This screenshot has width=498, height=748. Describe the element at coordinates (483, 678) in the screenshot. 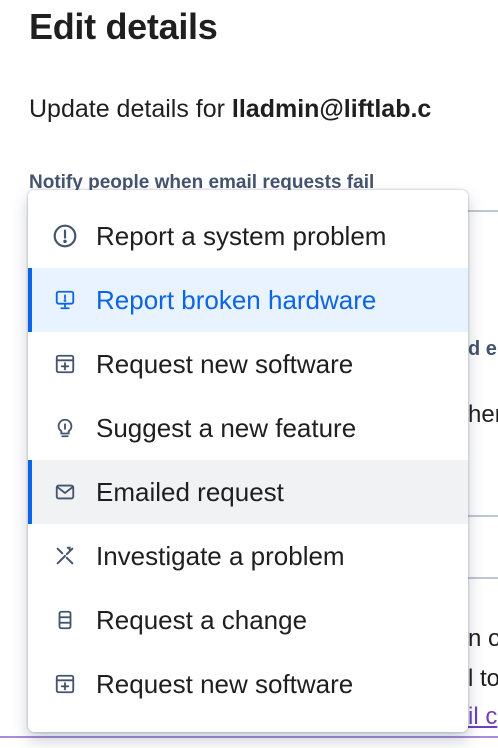

I see `background-text-fragment: l to` at that location.